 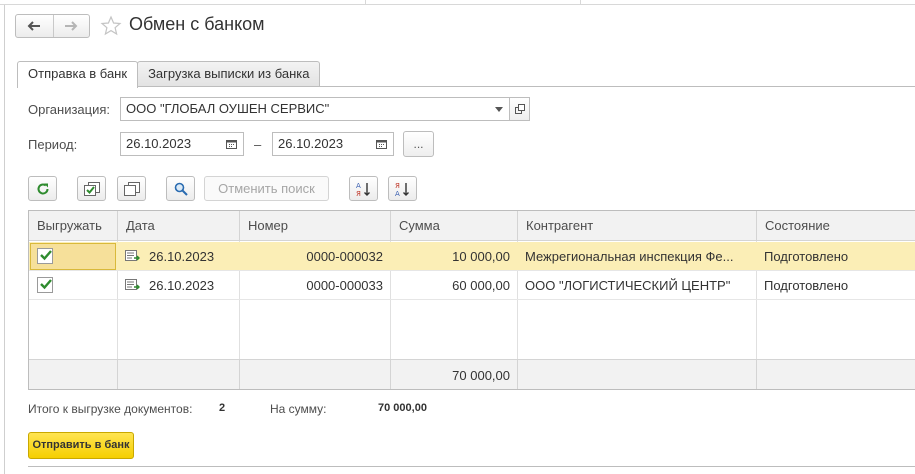 What do you see at coordinates (636, 226) in the screenshot?
I see `header-counterparty: Контрагент` at bounding box center [636, 226].